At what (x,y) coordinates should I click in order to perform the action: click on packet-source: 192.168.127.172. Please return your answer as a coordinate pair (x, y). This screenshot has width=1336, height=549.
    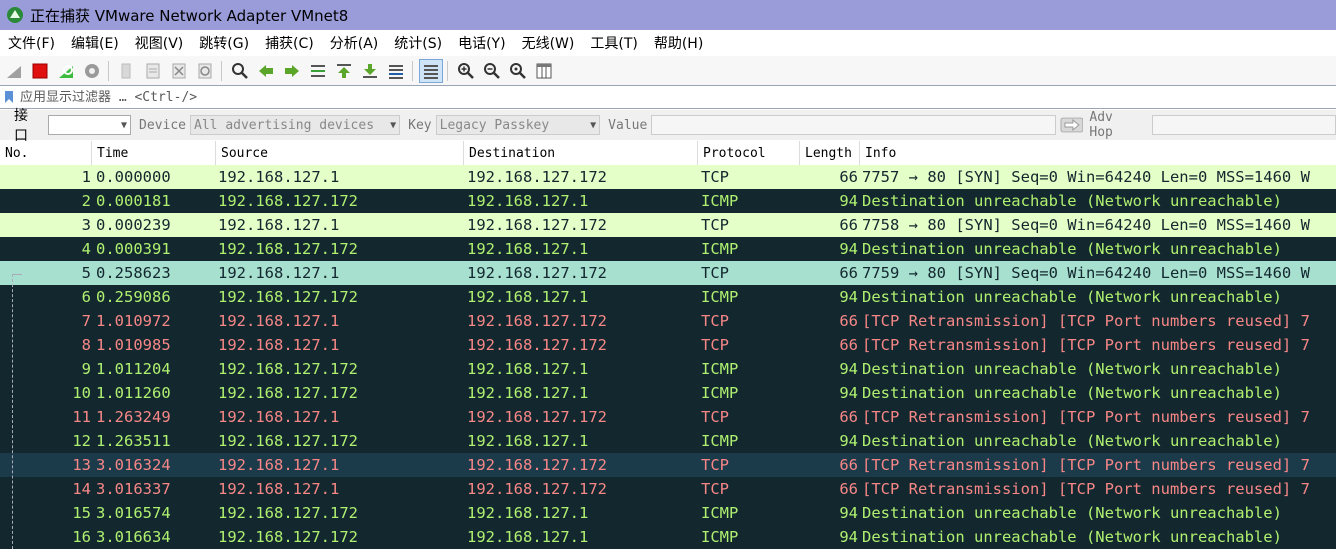
    Looking at the image, I should click on (288, 369).